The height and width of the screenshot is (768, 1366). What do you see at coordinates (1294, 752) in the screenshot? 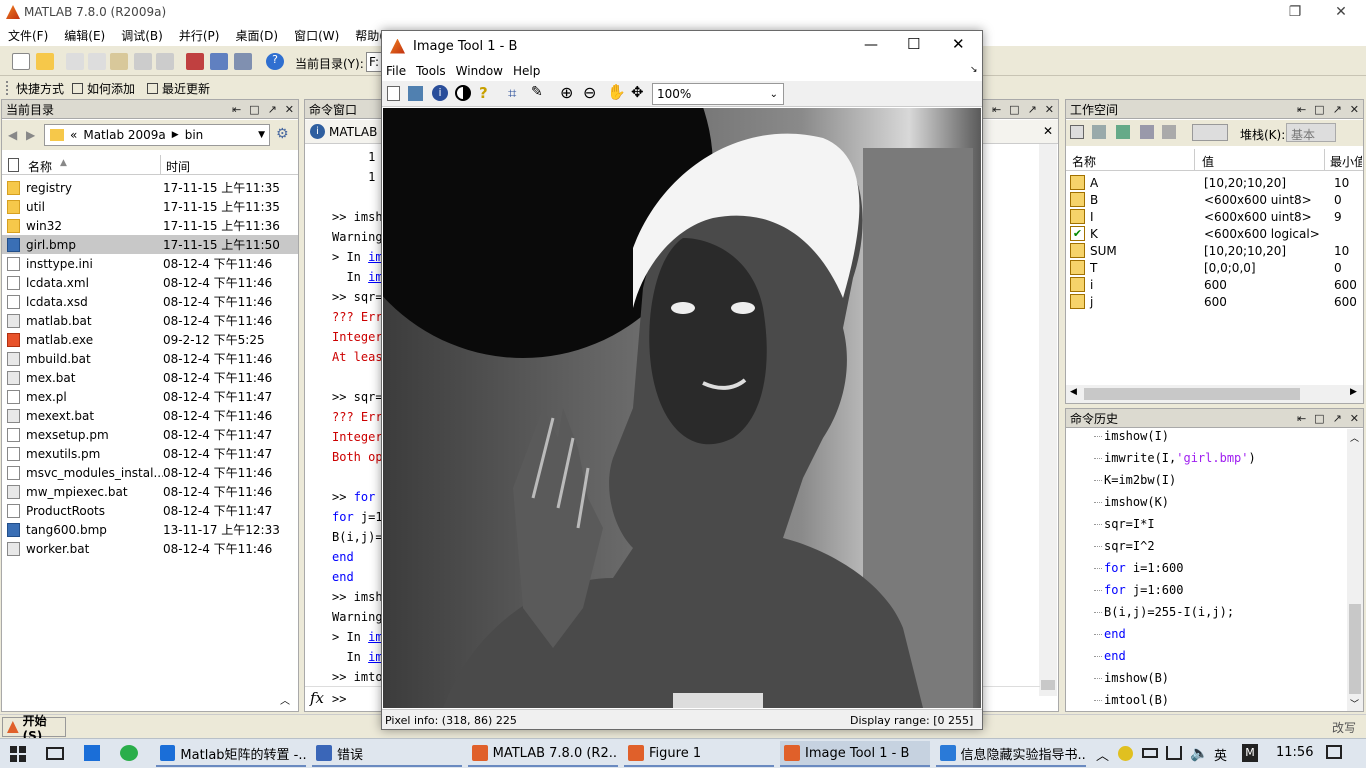
I see `clock: 11:56` at bounding box center [1294, 752].